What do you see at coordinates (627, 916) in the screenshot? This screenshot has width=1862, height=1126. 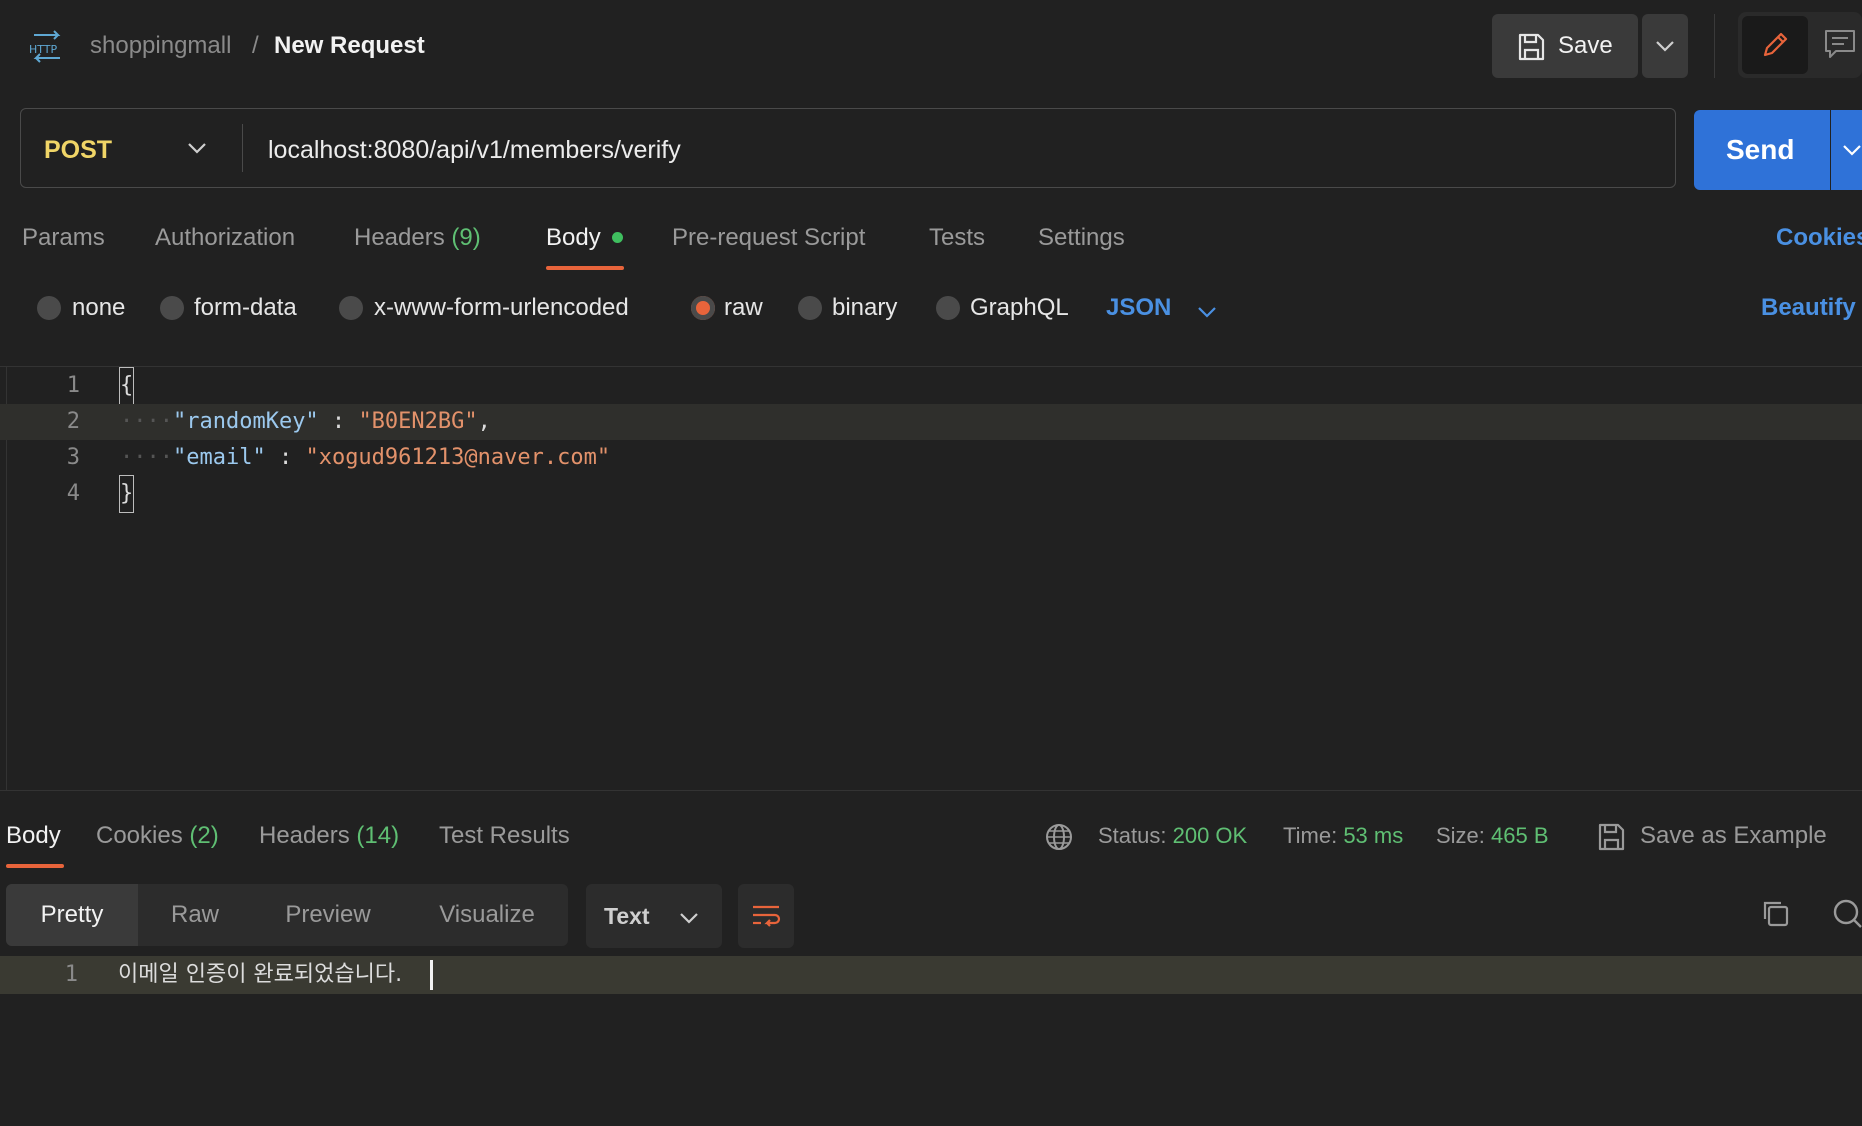 I see `response-format-label: Text` at bounding box center [627, 916].